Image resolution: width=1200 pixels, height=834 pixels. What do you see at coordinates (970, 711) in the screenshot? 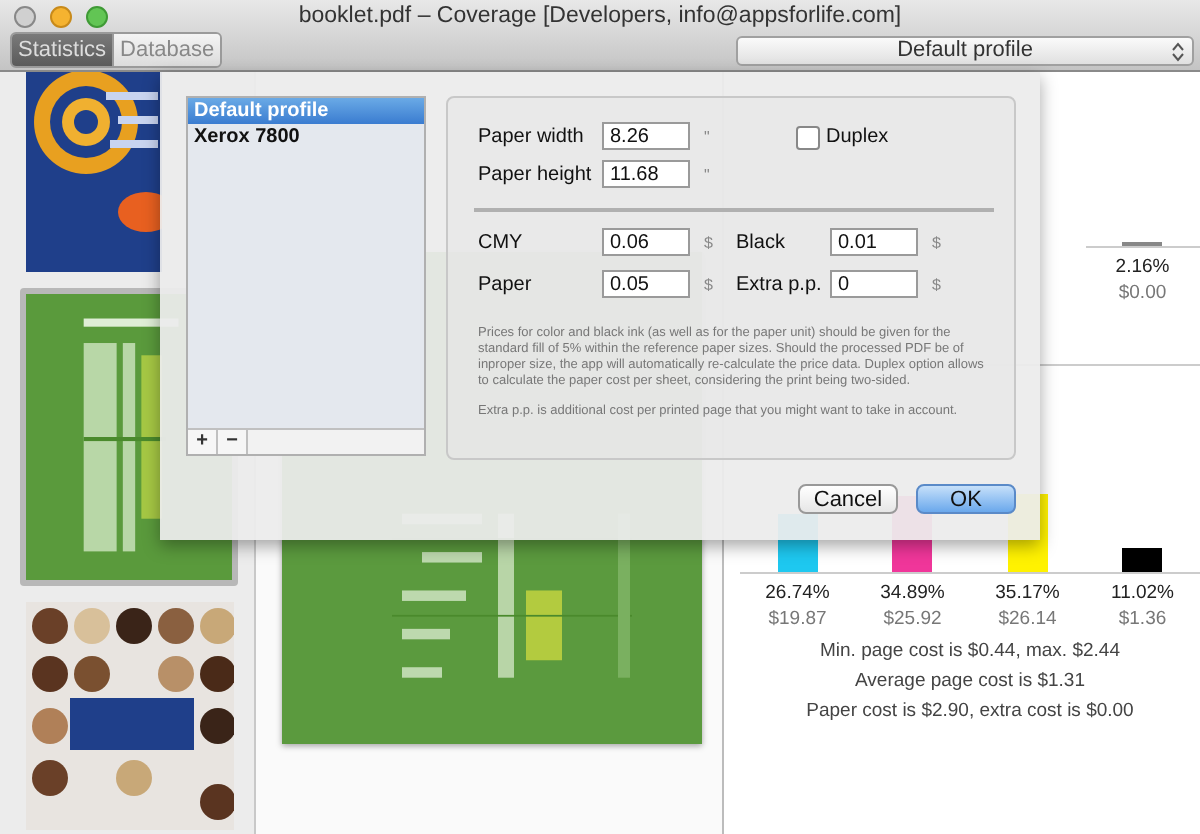
I see `summary-text: Paper cost is $2.90, extra cost is $0.00` at bounding box center [970, 711].